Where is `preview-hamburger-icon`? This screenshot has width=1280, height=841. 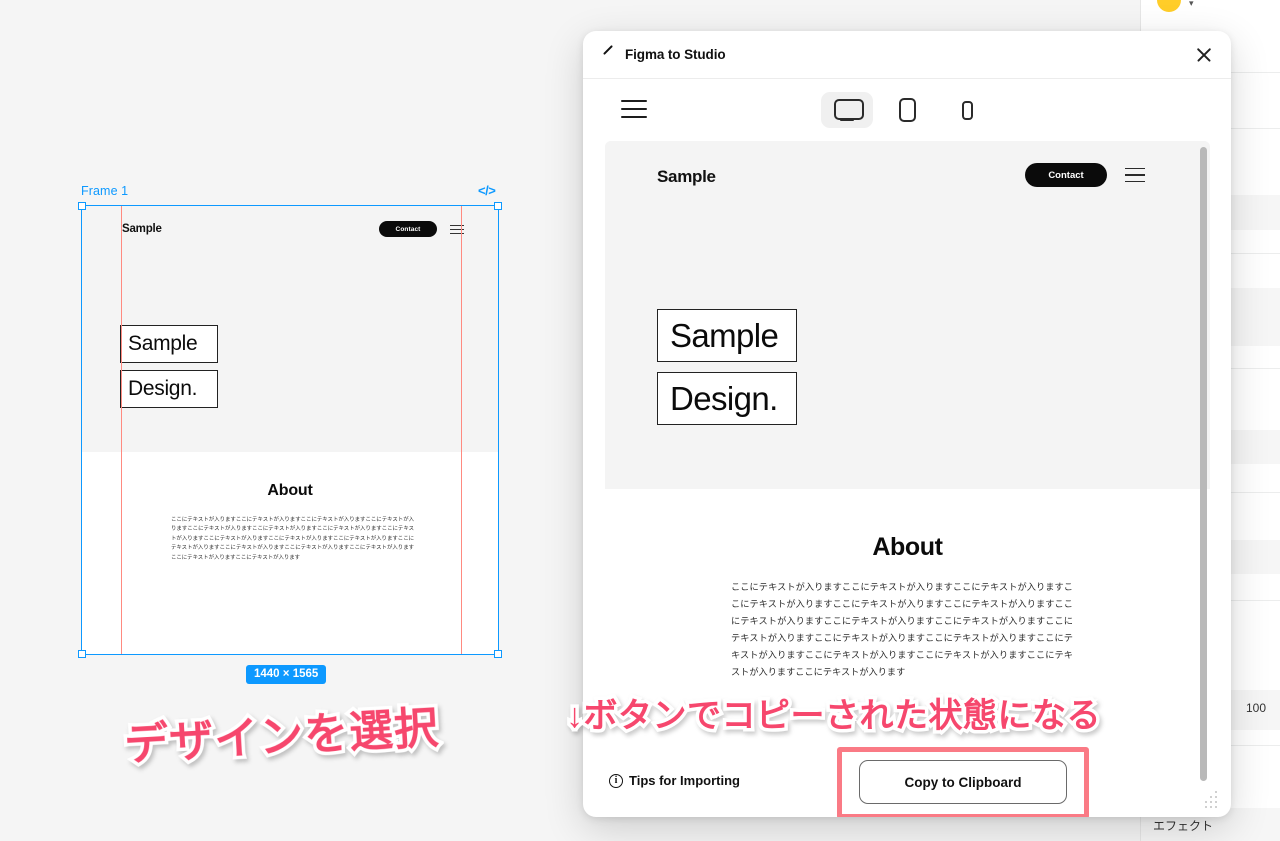 preview-hamburger-icon is located at coordinates (1135, 175).